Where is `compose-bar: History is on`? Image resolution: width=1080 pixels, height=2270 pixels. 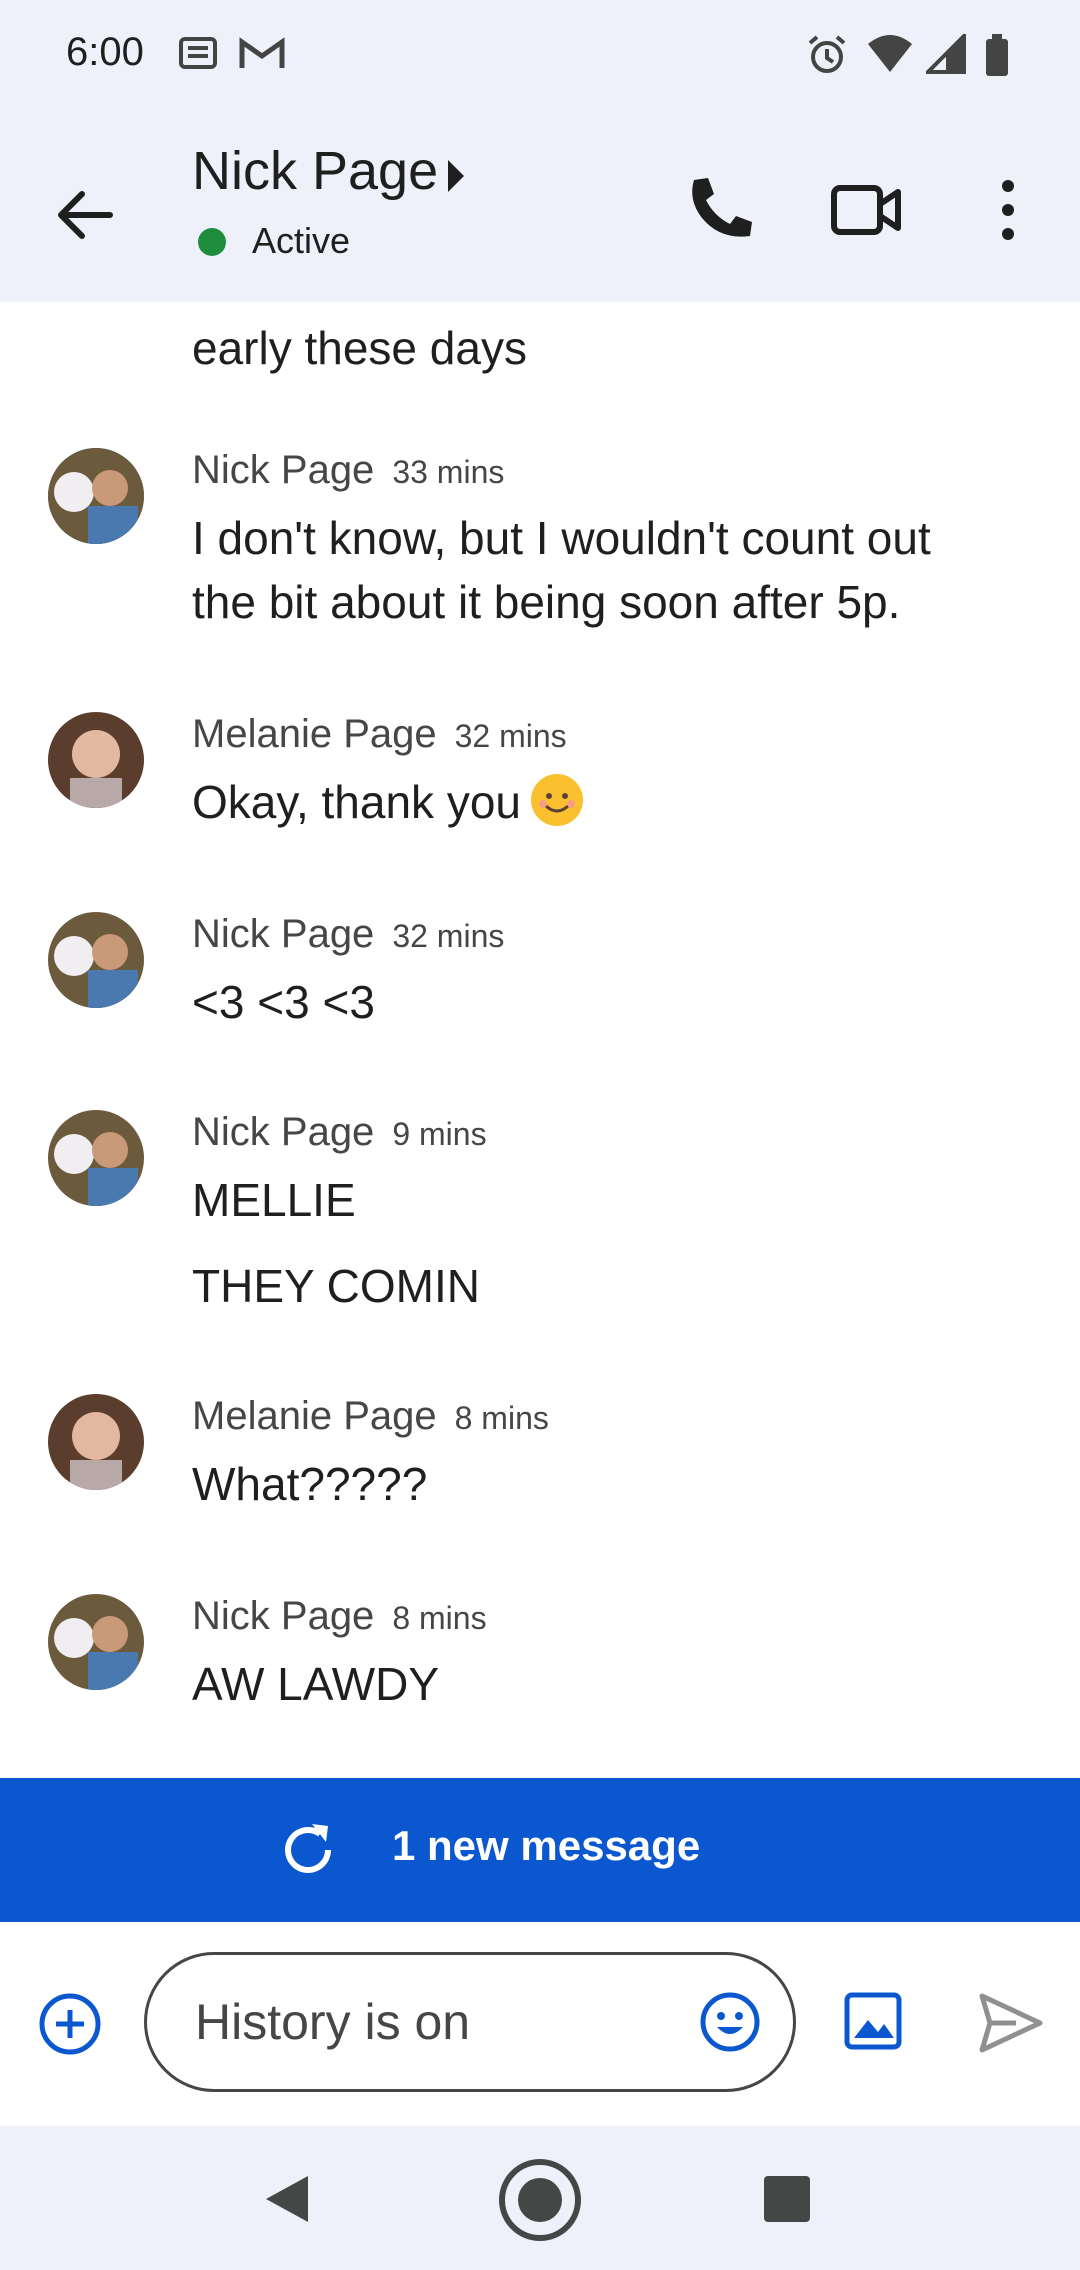 compose-bar: History is on is located at coordinates (540, 2024).